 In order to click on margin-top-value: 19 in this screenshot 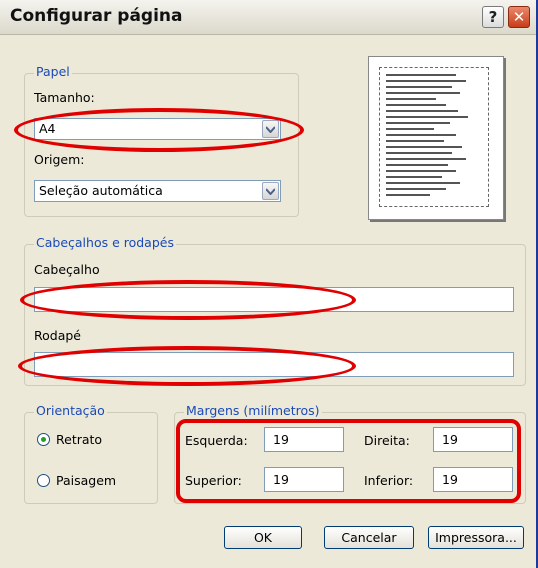, I will do `click(281, 479)`.